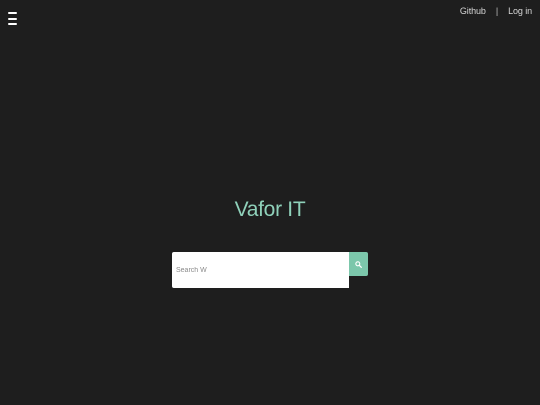 The width and height of the screenshot is (540, 405). Describe the element at coordinates (12, 24) in the screenshot. I see `hamburger-menu-icon-bottom` at that location.